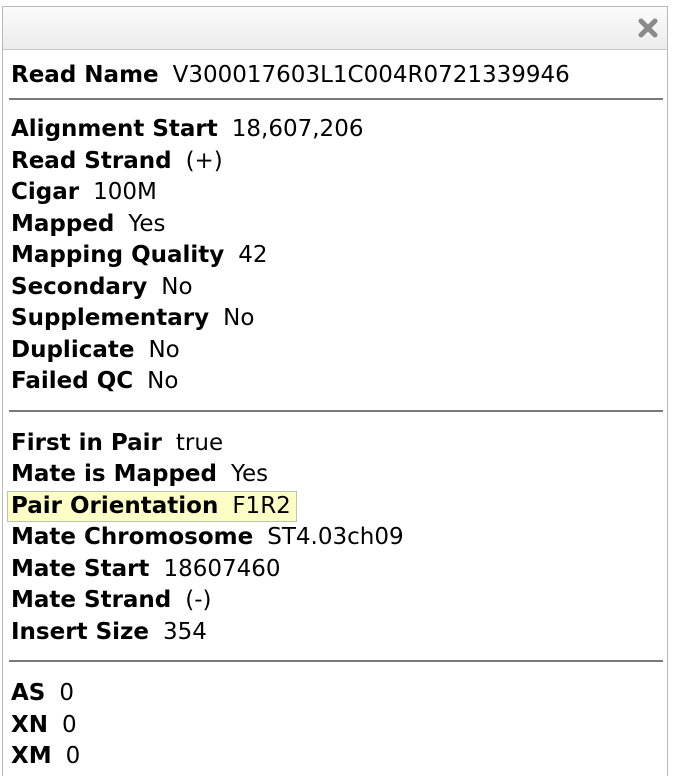 The width and height of the screenshot is (674, 776). Describe the element at coordinates (253, 255) in the screenshot. I see `field-value: 42` at that location.